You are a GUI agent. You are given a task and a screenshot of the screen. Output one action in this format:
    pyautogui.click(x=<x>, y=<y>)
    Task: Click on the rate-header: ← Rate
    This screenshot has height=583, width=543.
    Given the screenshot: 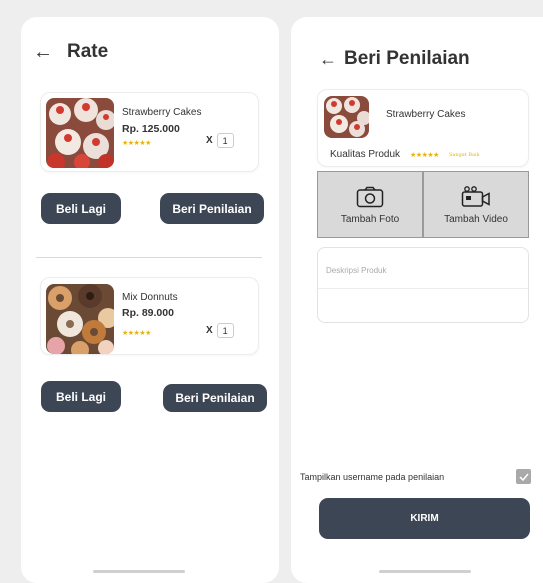 What is the action you would take?
    pyautogui.click(x=70, y=52)
    